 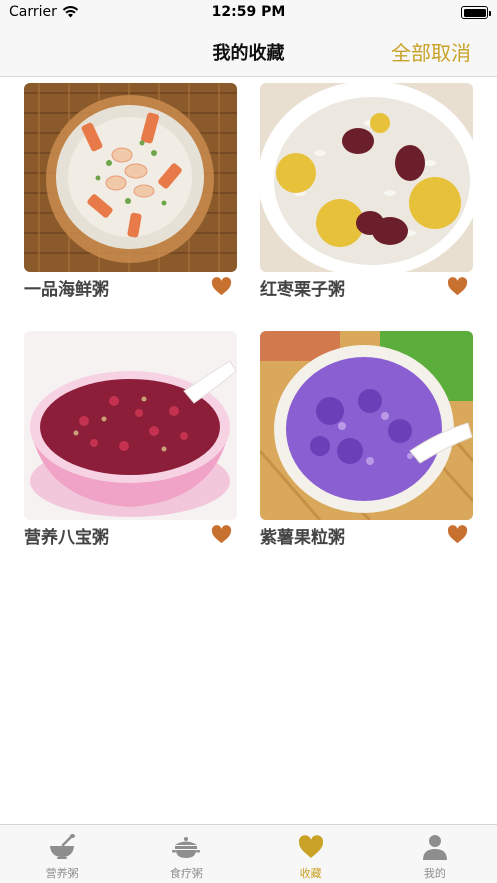 I want to click on bowl-spoon-icon, so click(x=62, y=847).